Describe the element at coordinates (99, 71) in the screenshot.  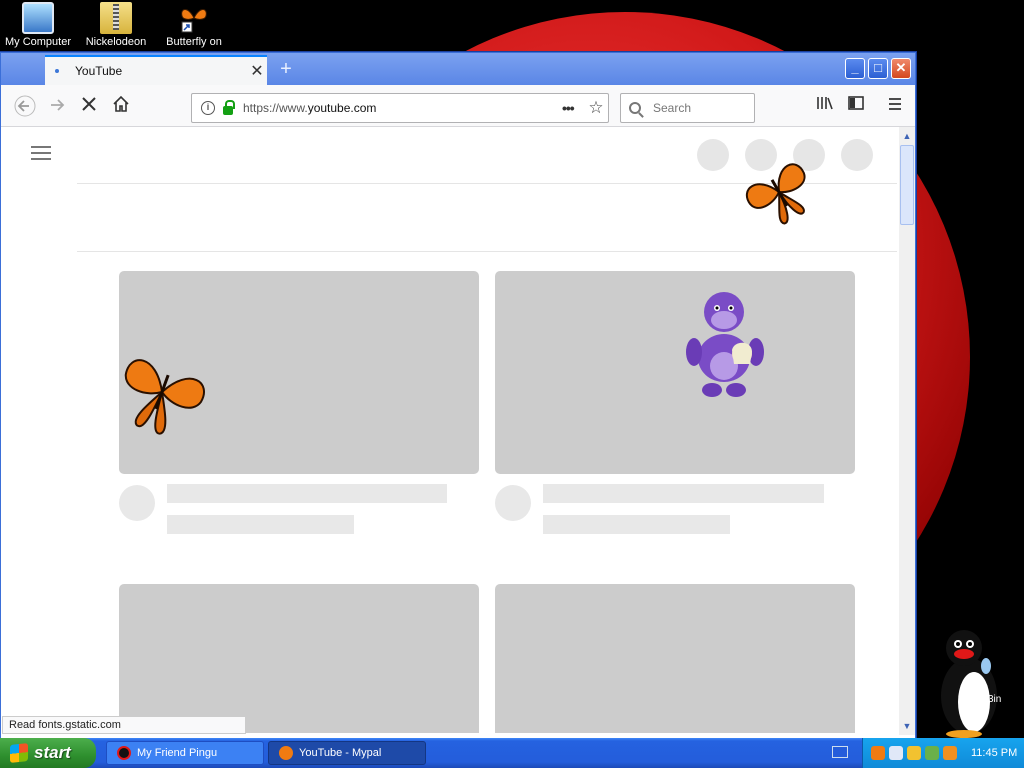
I see `tab-title: YouTube` at that location.